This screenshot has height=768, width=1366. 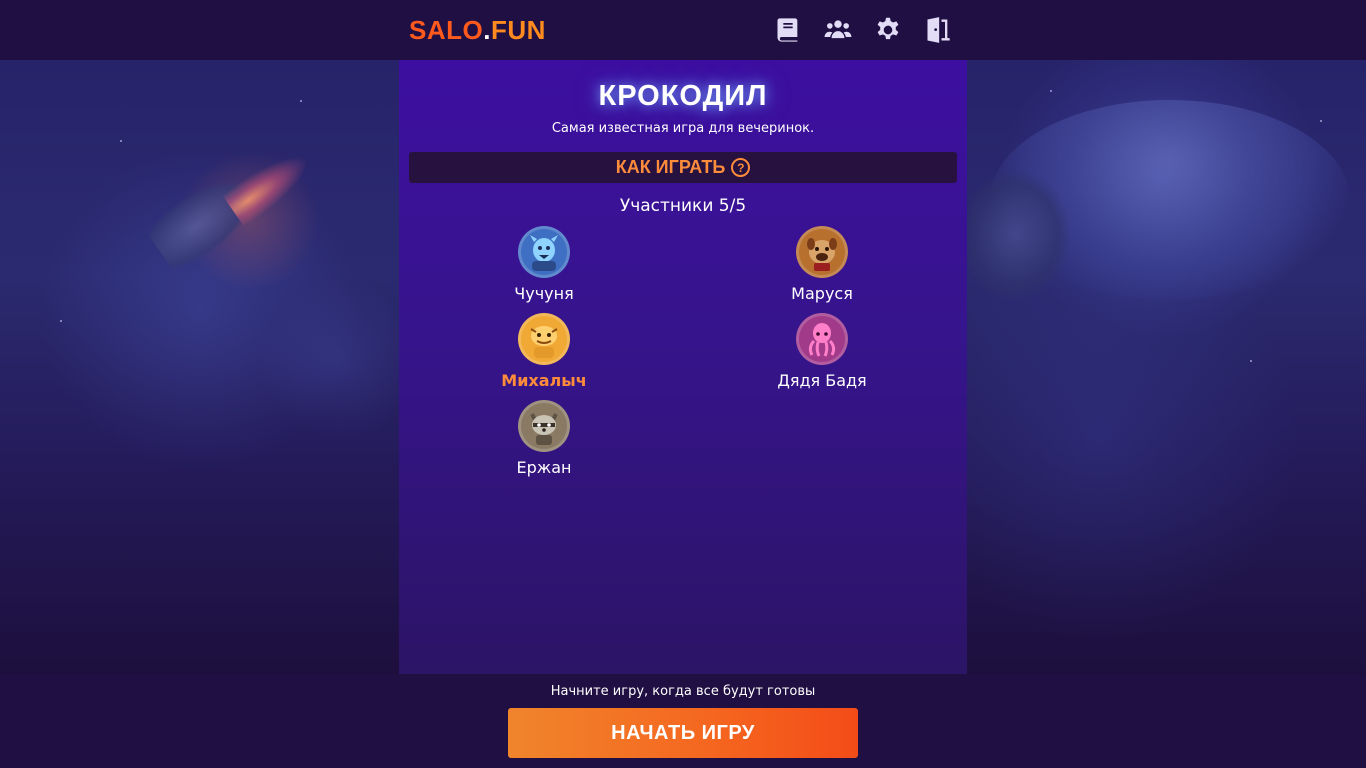 What do you see at coordinates (683, 206) in the screenshot?
I see `participants-count: Участники 5/5` at bounding box center [683, 206].